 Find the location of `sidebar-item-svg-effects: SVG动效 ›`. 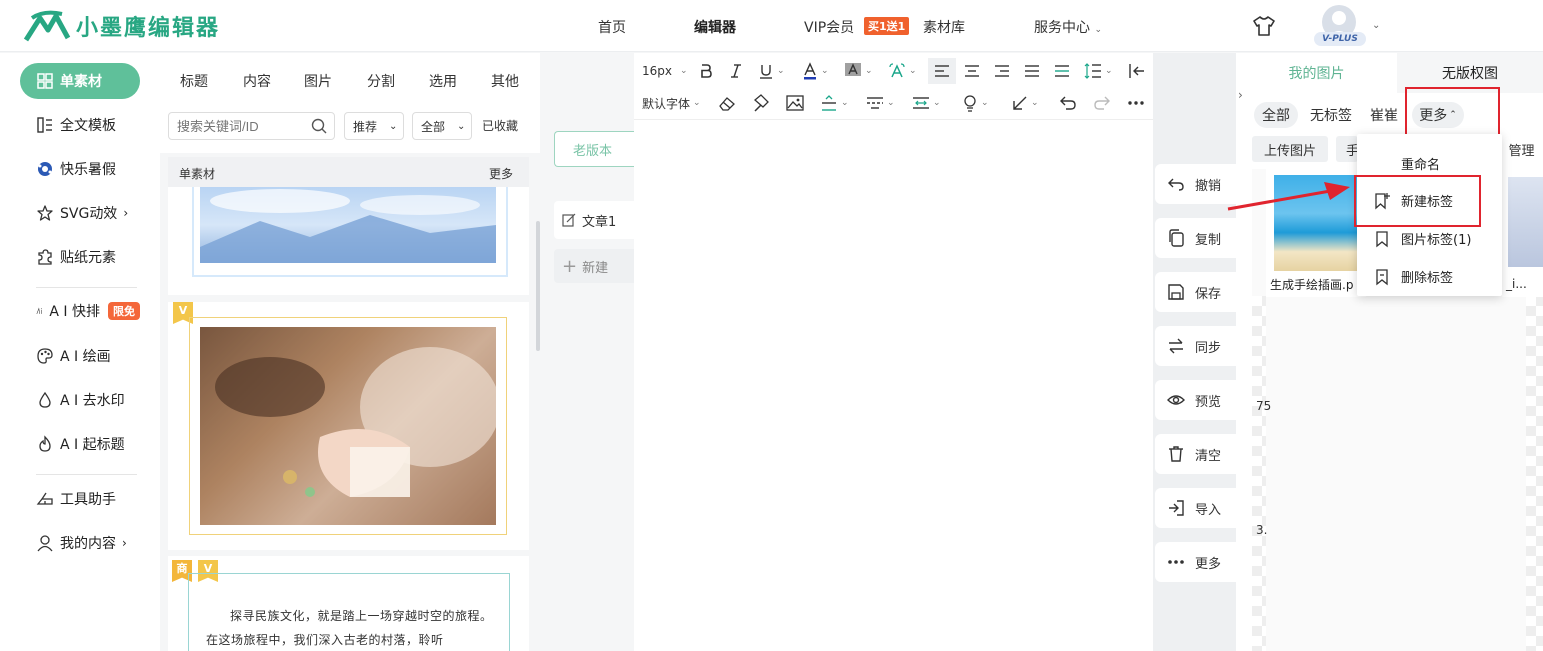

sidebar-item-svg-effects: SVG动效 › is located at coordinates (80, 213).